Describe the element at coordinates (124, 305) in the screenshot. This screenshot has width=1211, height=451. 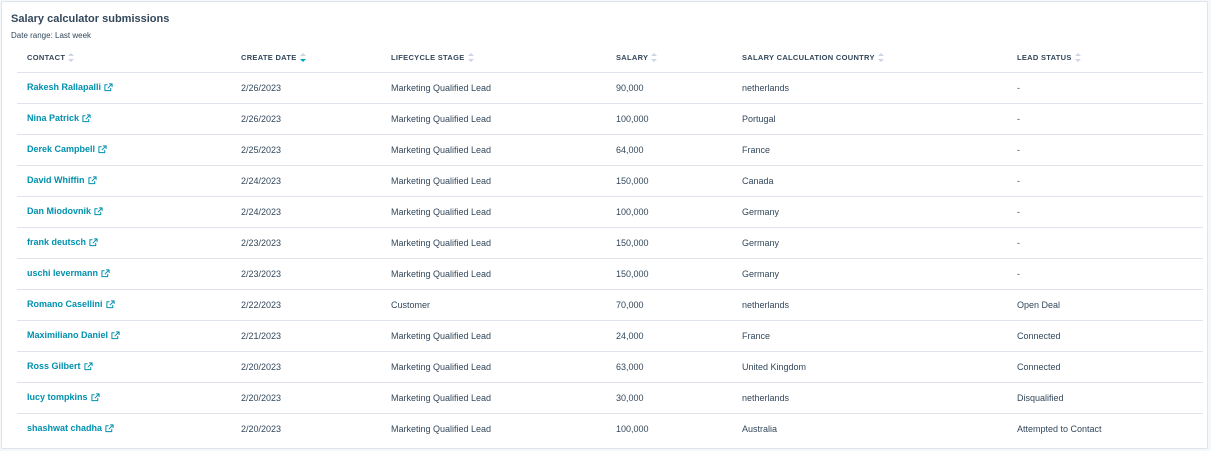
I see `contact-cell: Romano Casellini` at that location.